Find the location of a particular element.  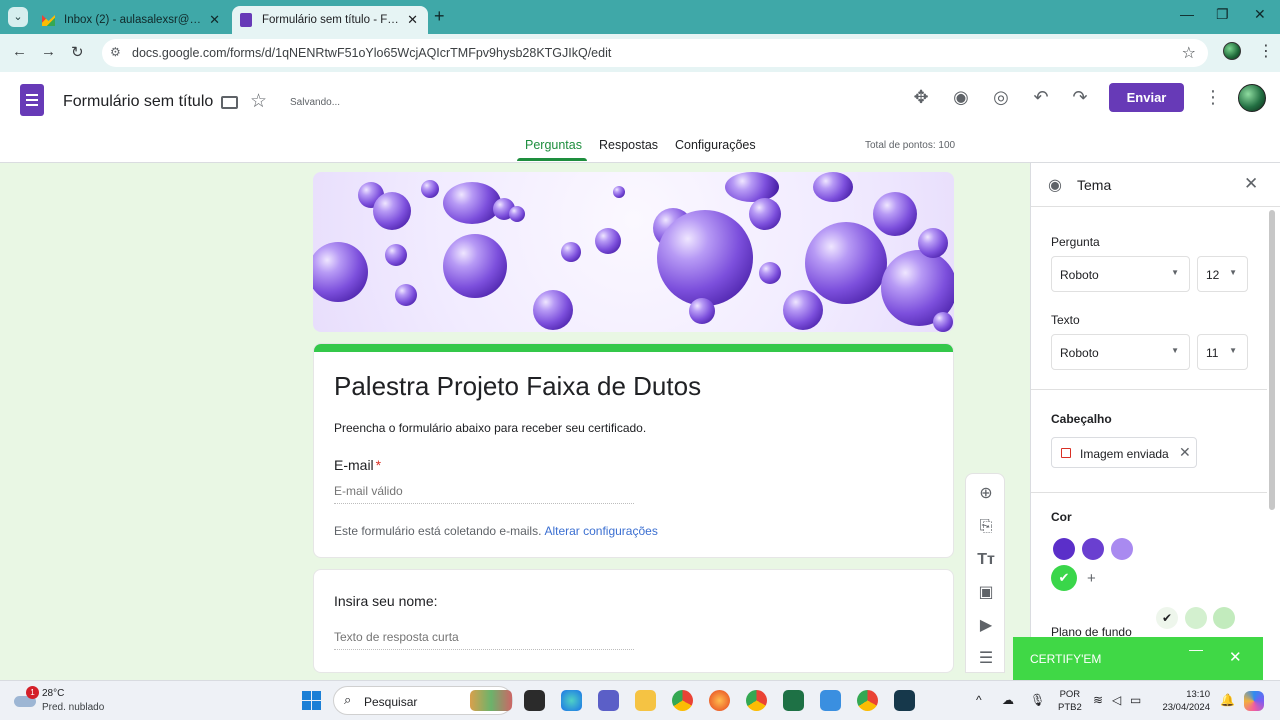

addons-puzzle-icon: ✥ is located at coordinates (921, 97).